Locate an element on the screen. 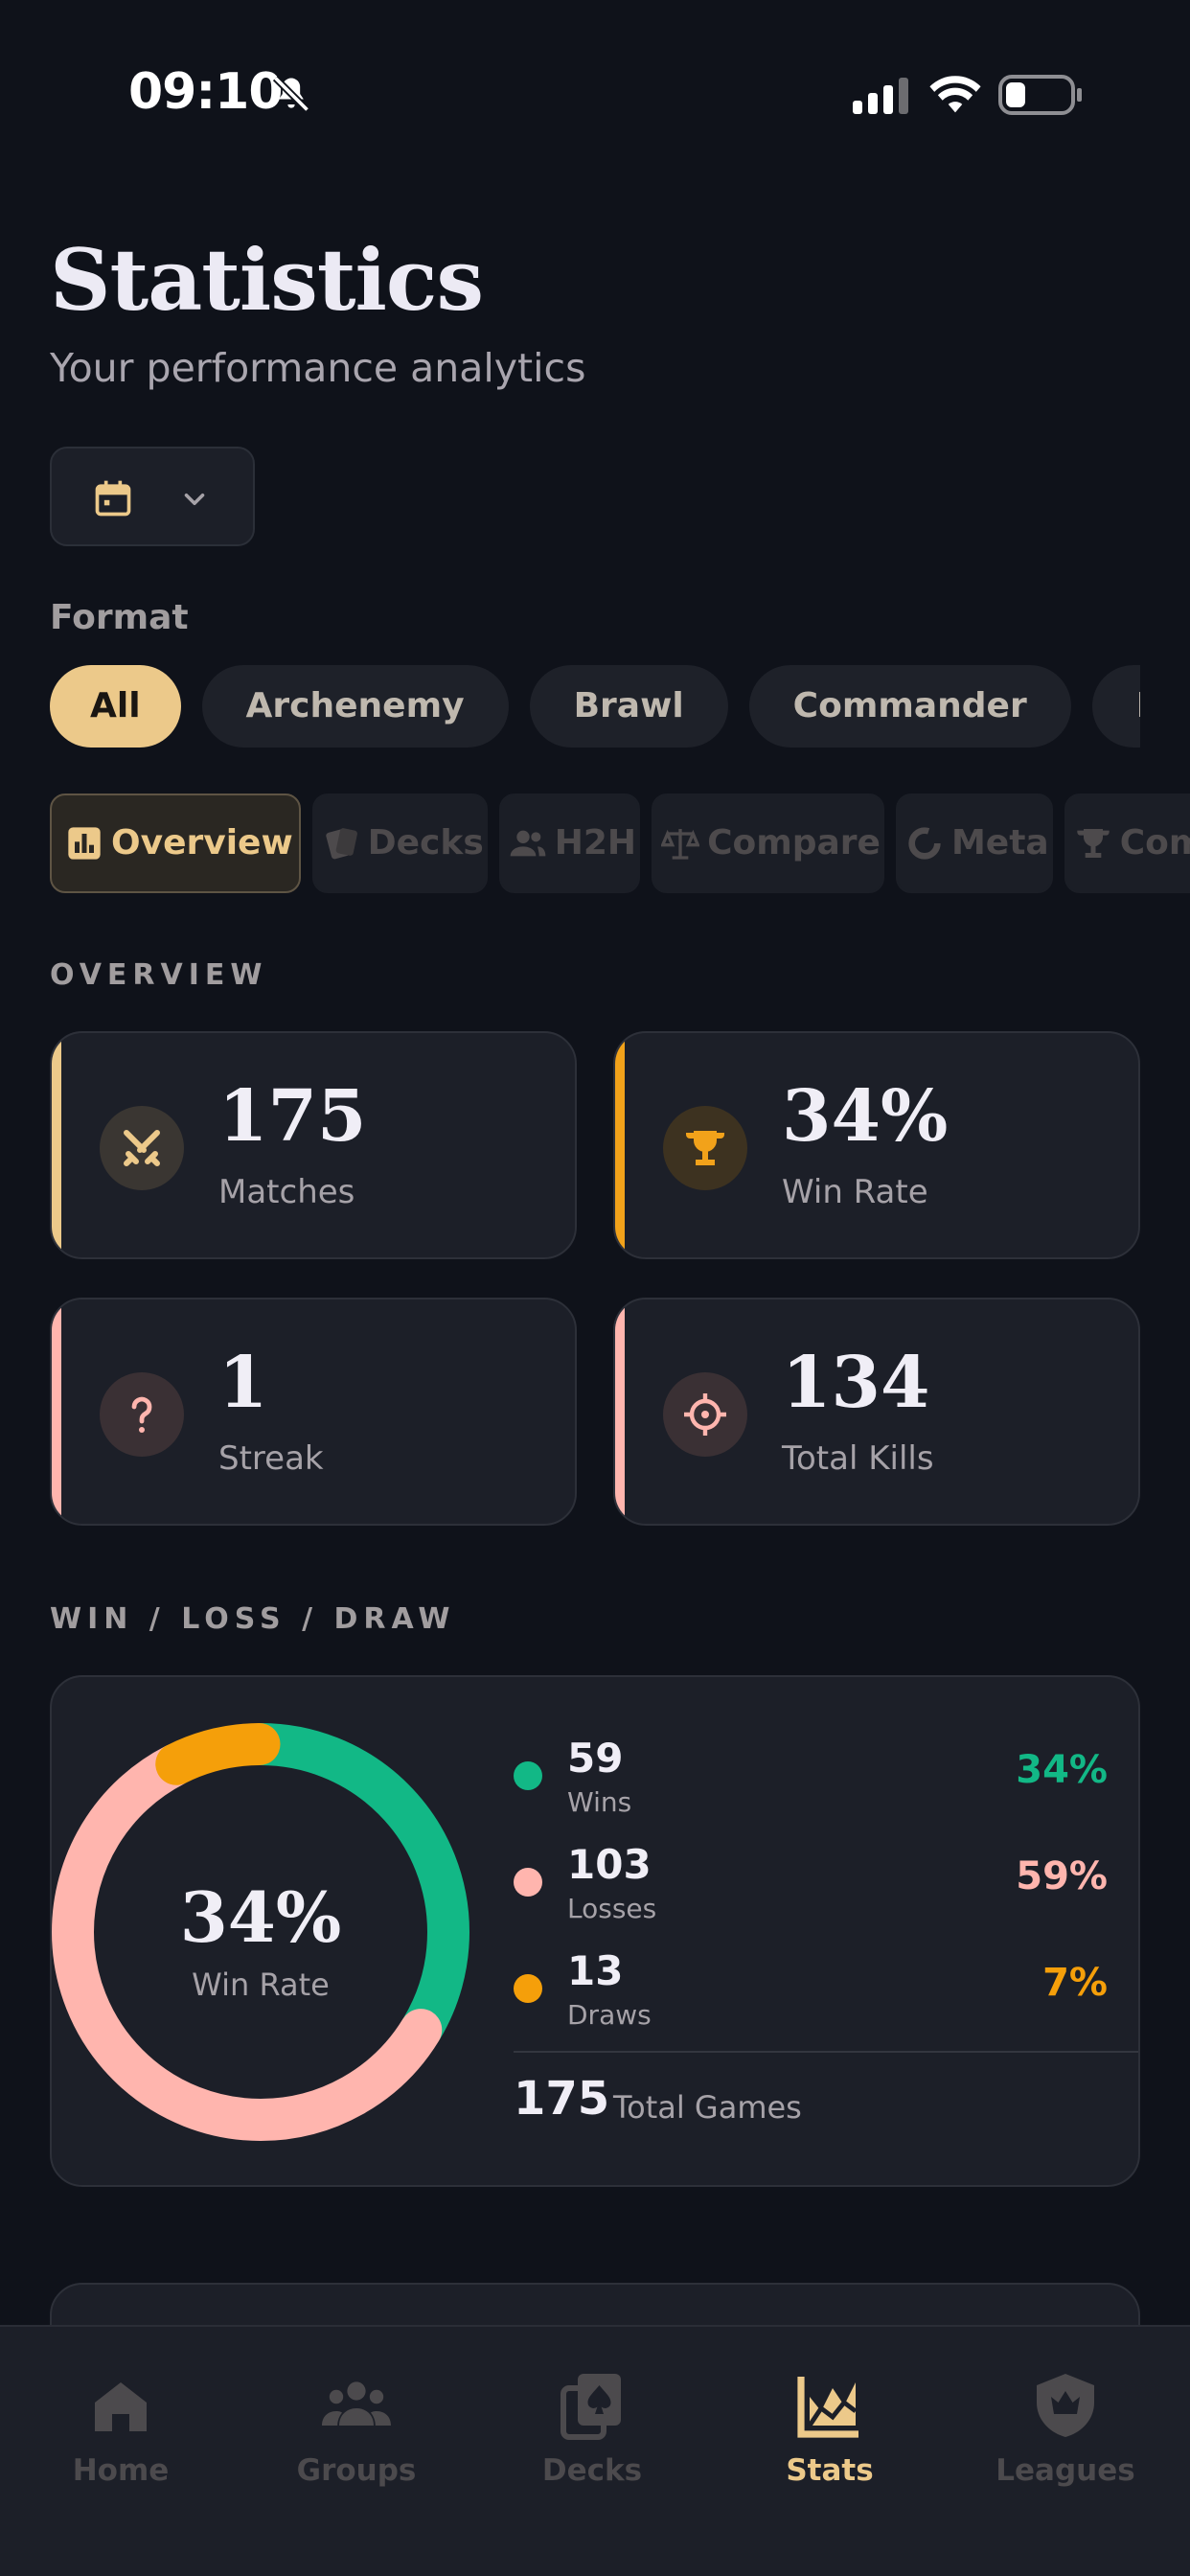 The width and height of the screenshot is (1190, 2576). shield-crown-icon is located at coordinates (1066, 2405).